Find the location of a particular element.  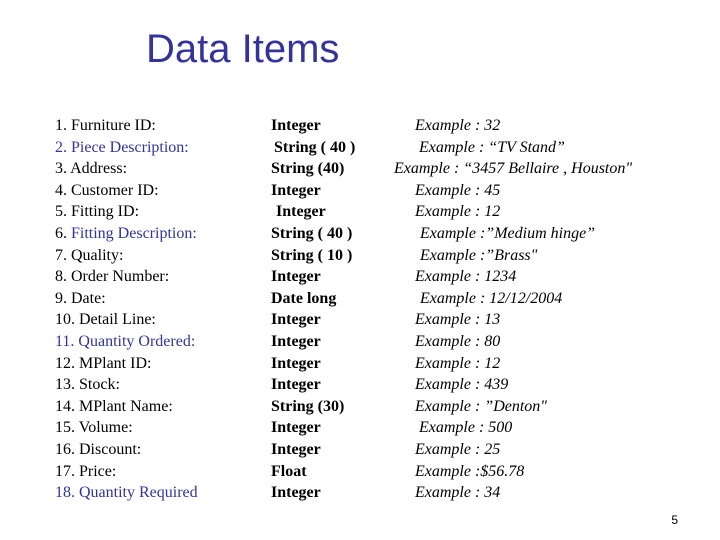

item-name: 11. Quantity Ordered: is located at coordinates (125, 342).